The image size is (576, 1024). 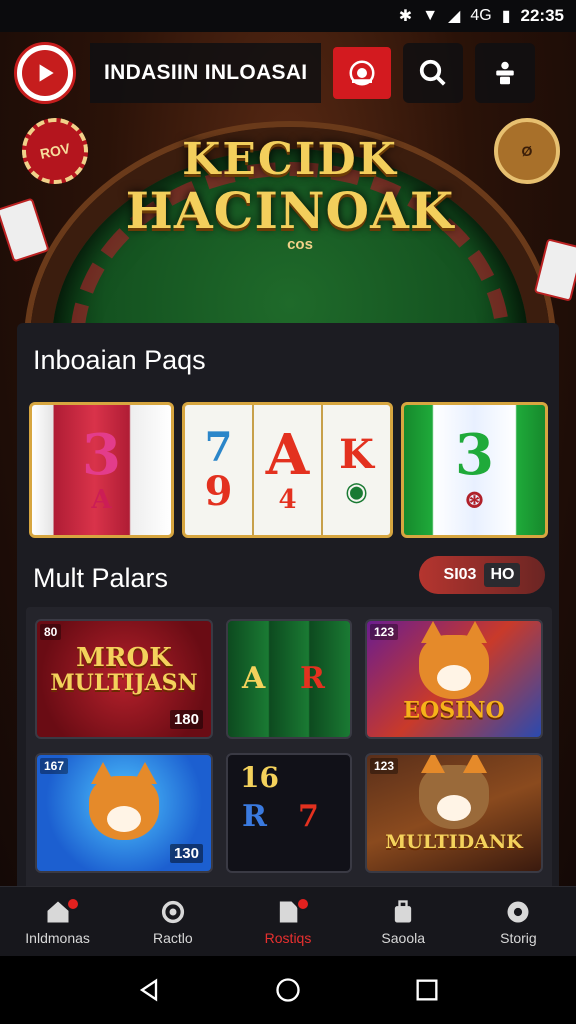 I want to click on game-tile: 123 EOSINO, so click(x=454, y=679).